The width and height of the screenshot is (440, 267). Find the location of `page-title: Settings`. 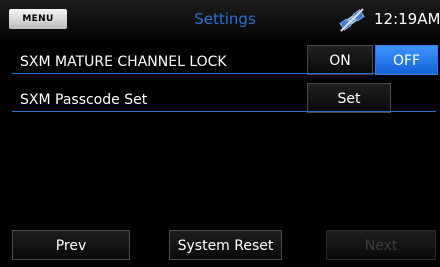

page-title: Settings is located at coordinates (225, 19).